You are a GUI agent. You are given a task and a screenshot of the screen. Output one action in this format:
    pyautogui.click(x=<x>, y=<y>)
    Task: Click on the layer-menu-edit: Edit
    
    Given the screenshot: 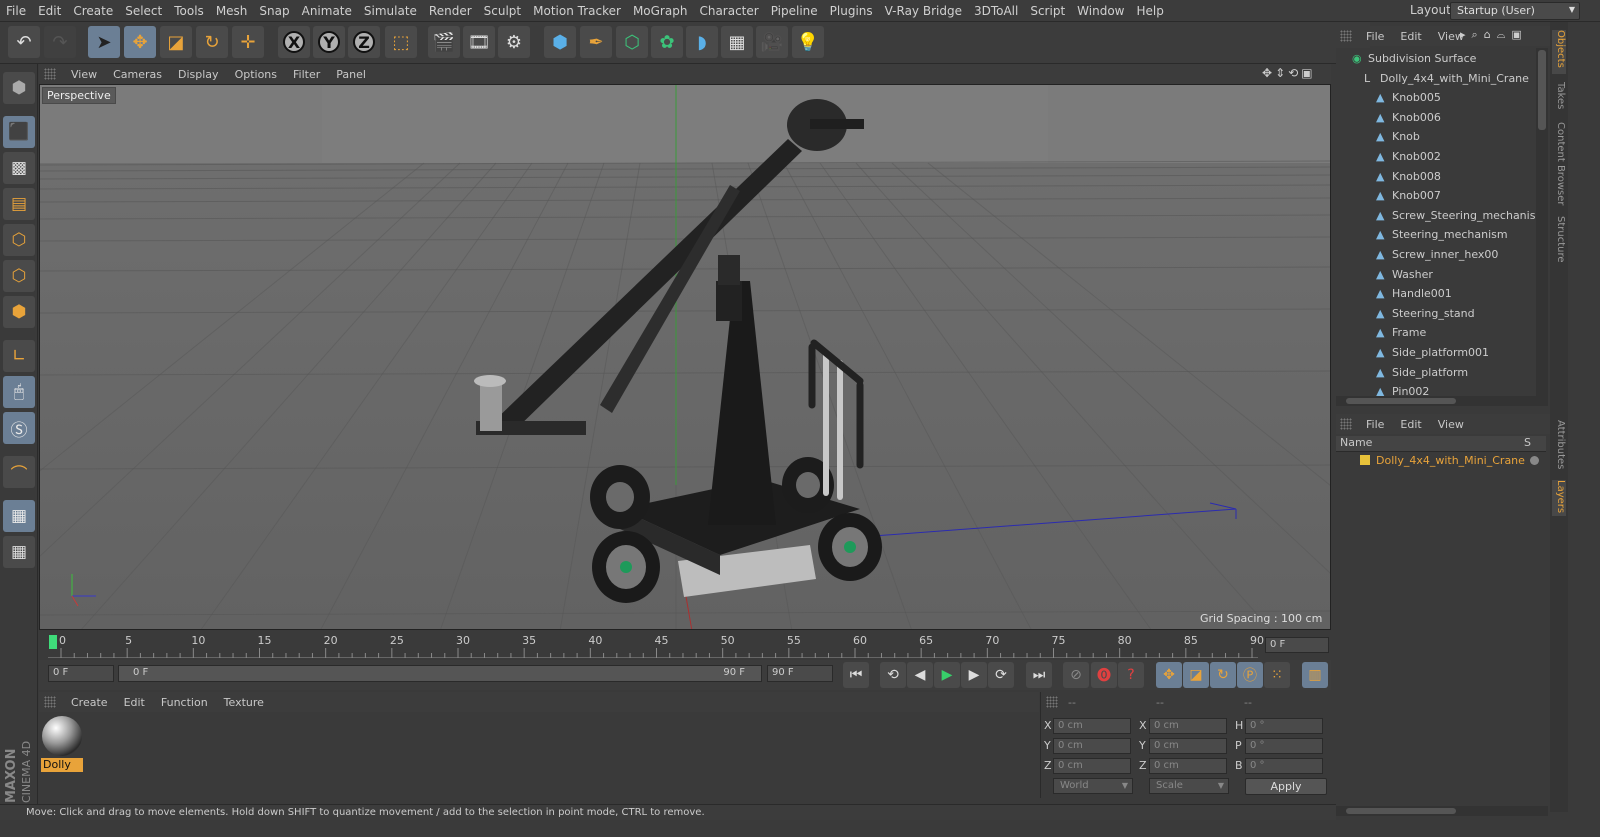 What is the action you would take?
    pyautogui.click(x=1410, y=424)
    